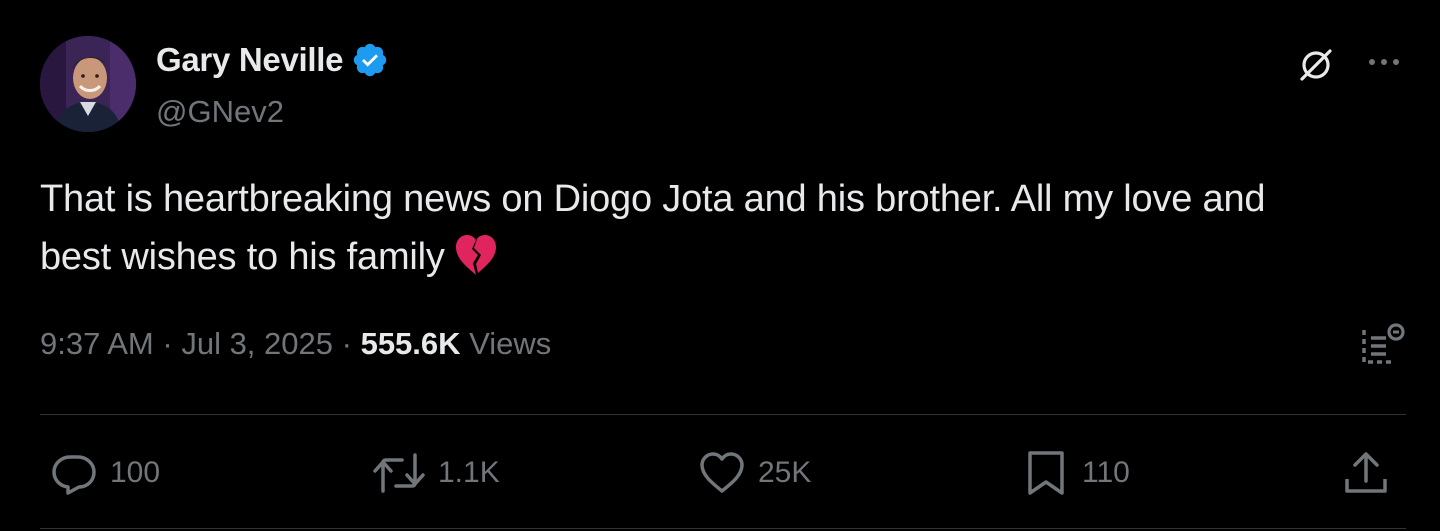 The image size is (1440, 531). Describe the element at coordinates (1106, 472) in the screenshot. I see `bookmark-count: 110` at that location.